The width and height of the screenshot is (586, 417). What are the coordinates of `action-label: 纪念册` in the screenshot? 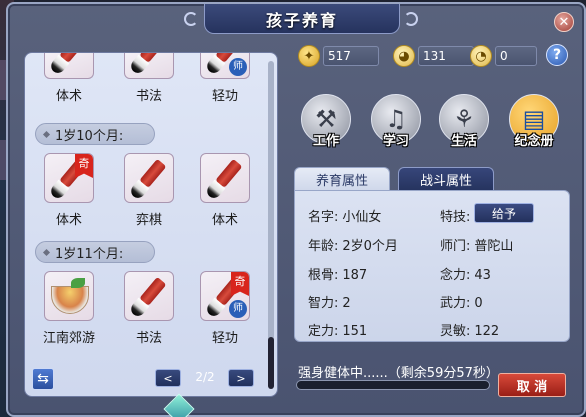 It's located at (534, 141).